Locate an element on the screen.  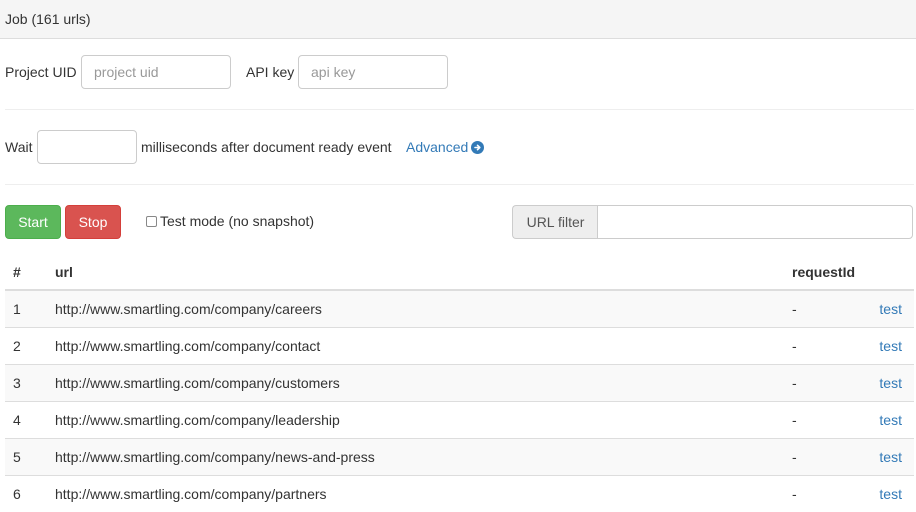
wait-suffix-label: milliseconds after document ready event is located at coordinates (266, 147).